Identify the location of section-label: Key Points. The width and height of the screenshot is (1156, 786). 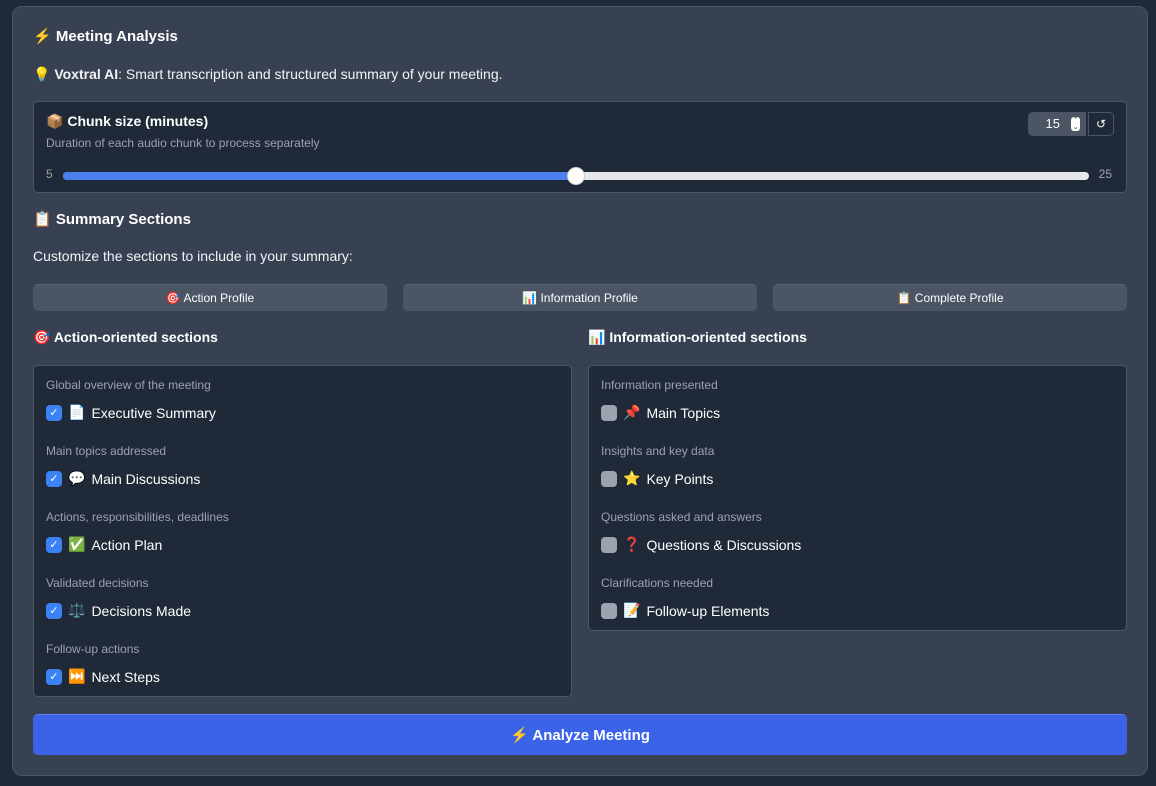
(680, 478).